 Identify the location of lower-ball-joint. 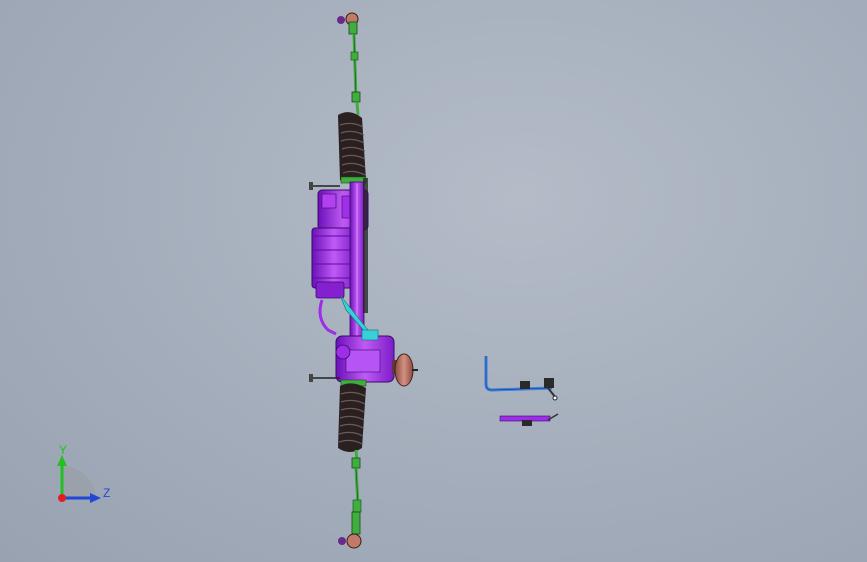
(354, 541).